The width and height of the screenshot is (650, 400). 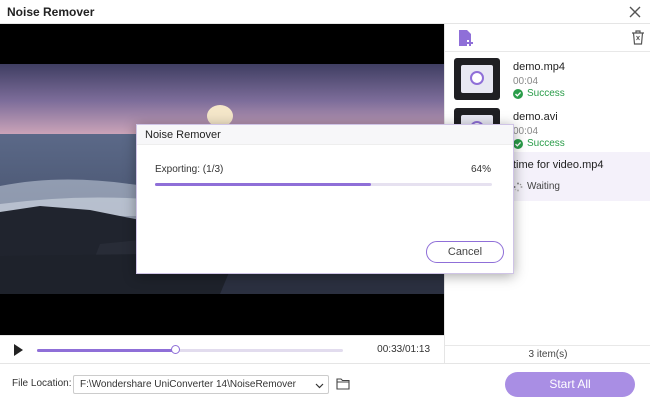 What do you see at coordinates (535, 117) in the screenshot?
I see `file-name: demo.avi` at bounding box center [535, 117].